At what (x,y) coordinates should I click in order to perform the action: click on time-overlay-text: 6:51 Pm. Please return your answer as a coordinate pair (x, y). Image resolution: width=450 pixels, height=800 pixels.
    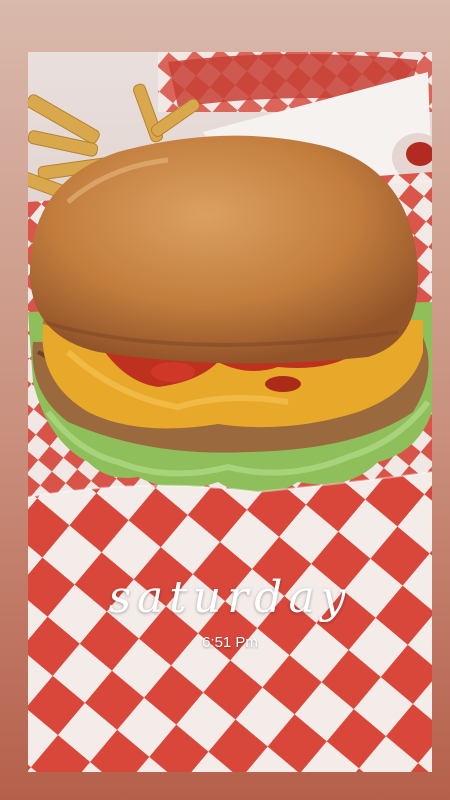
    Looking at the image, I should click on (230, 642).